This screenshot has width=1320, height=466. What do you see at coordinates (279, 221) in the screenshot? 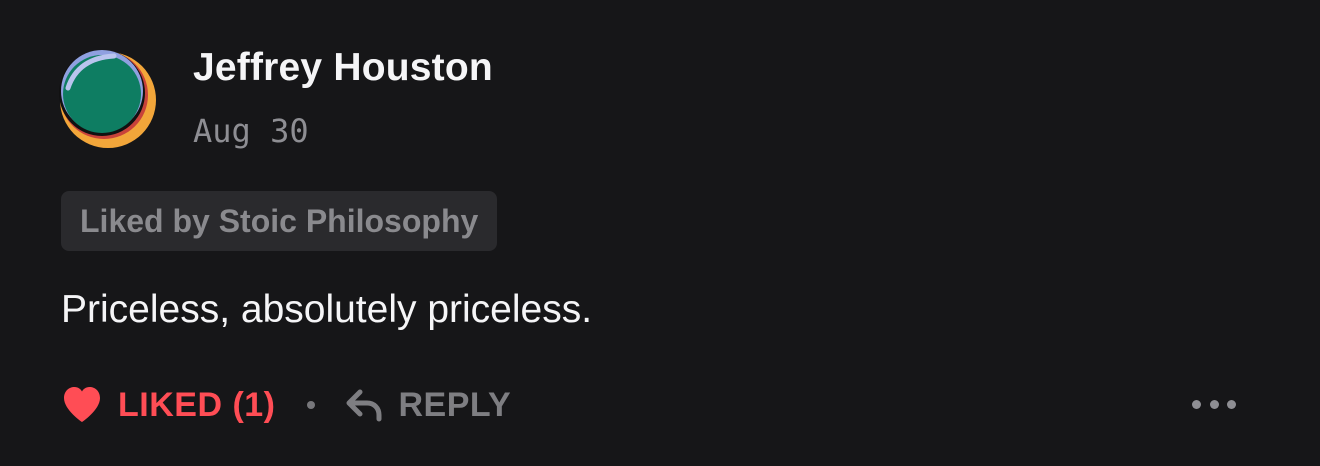
I see `liked-by-badge: Liked by Stoic Philosophy` at bounding box center [279, 221].